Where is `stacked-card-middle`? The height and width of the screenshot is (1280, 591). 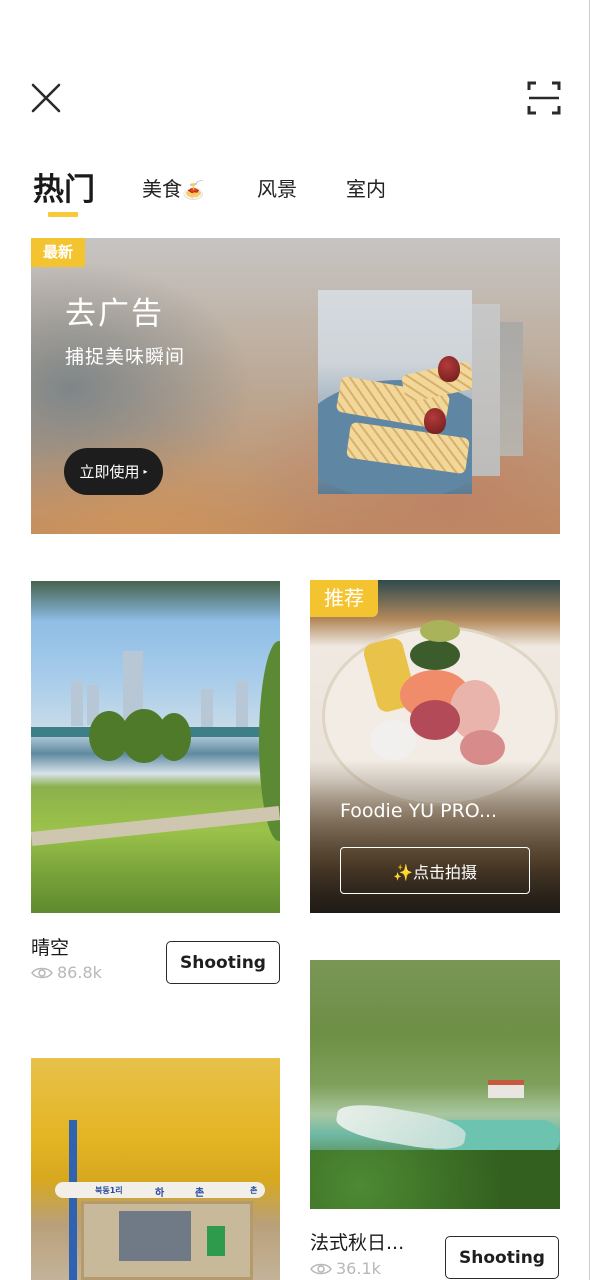 stacked-card-middle is located at coordinates (485, 390).